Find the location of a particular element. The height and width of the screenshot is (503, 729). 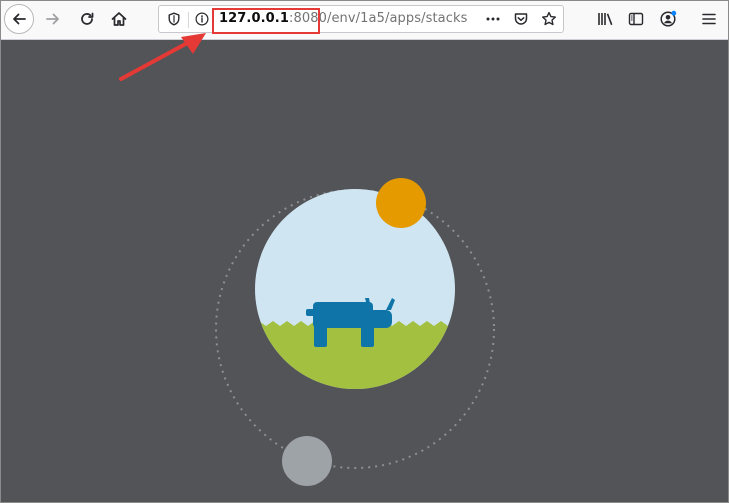

orange-orb is located at coordinates (401, 203).